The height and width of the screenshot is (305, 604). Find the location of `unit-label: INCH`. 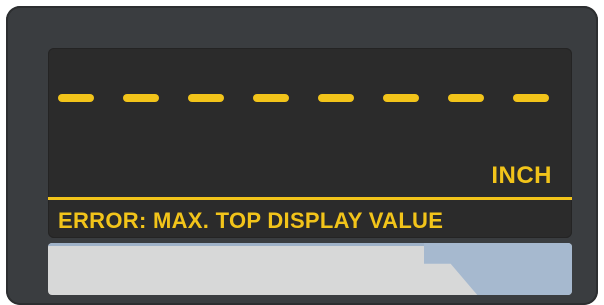

unit-label: INCH is located at coordinates (521, 175).